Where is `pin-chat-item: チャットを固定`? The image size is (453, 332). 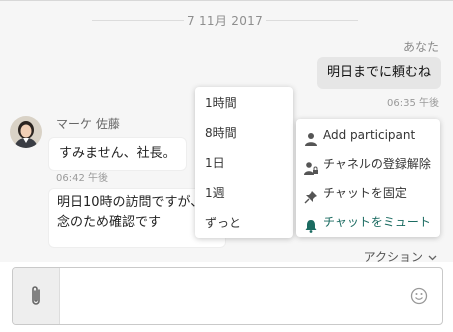
pin-chat-item: チャットを固定 is located at coordinates (368, 193).